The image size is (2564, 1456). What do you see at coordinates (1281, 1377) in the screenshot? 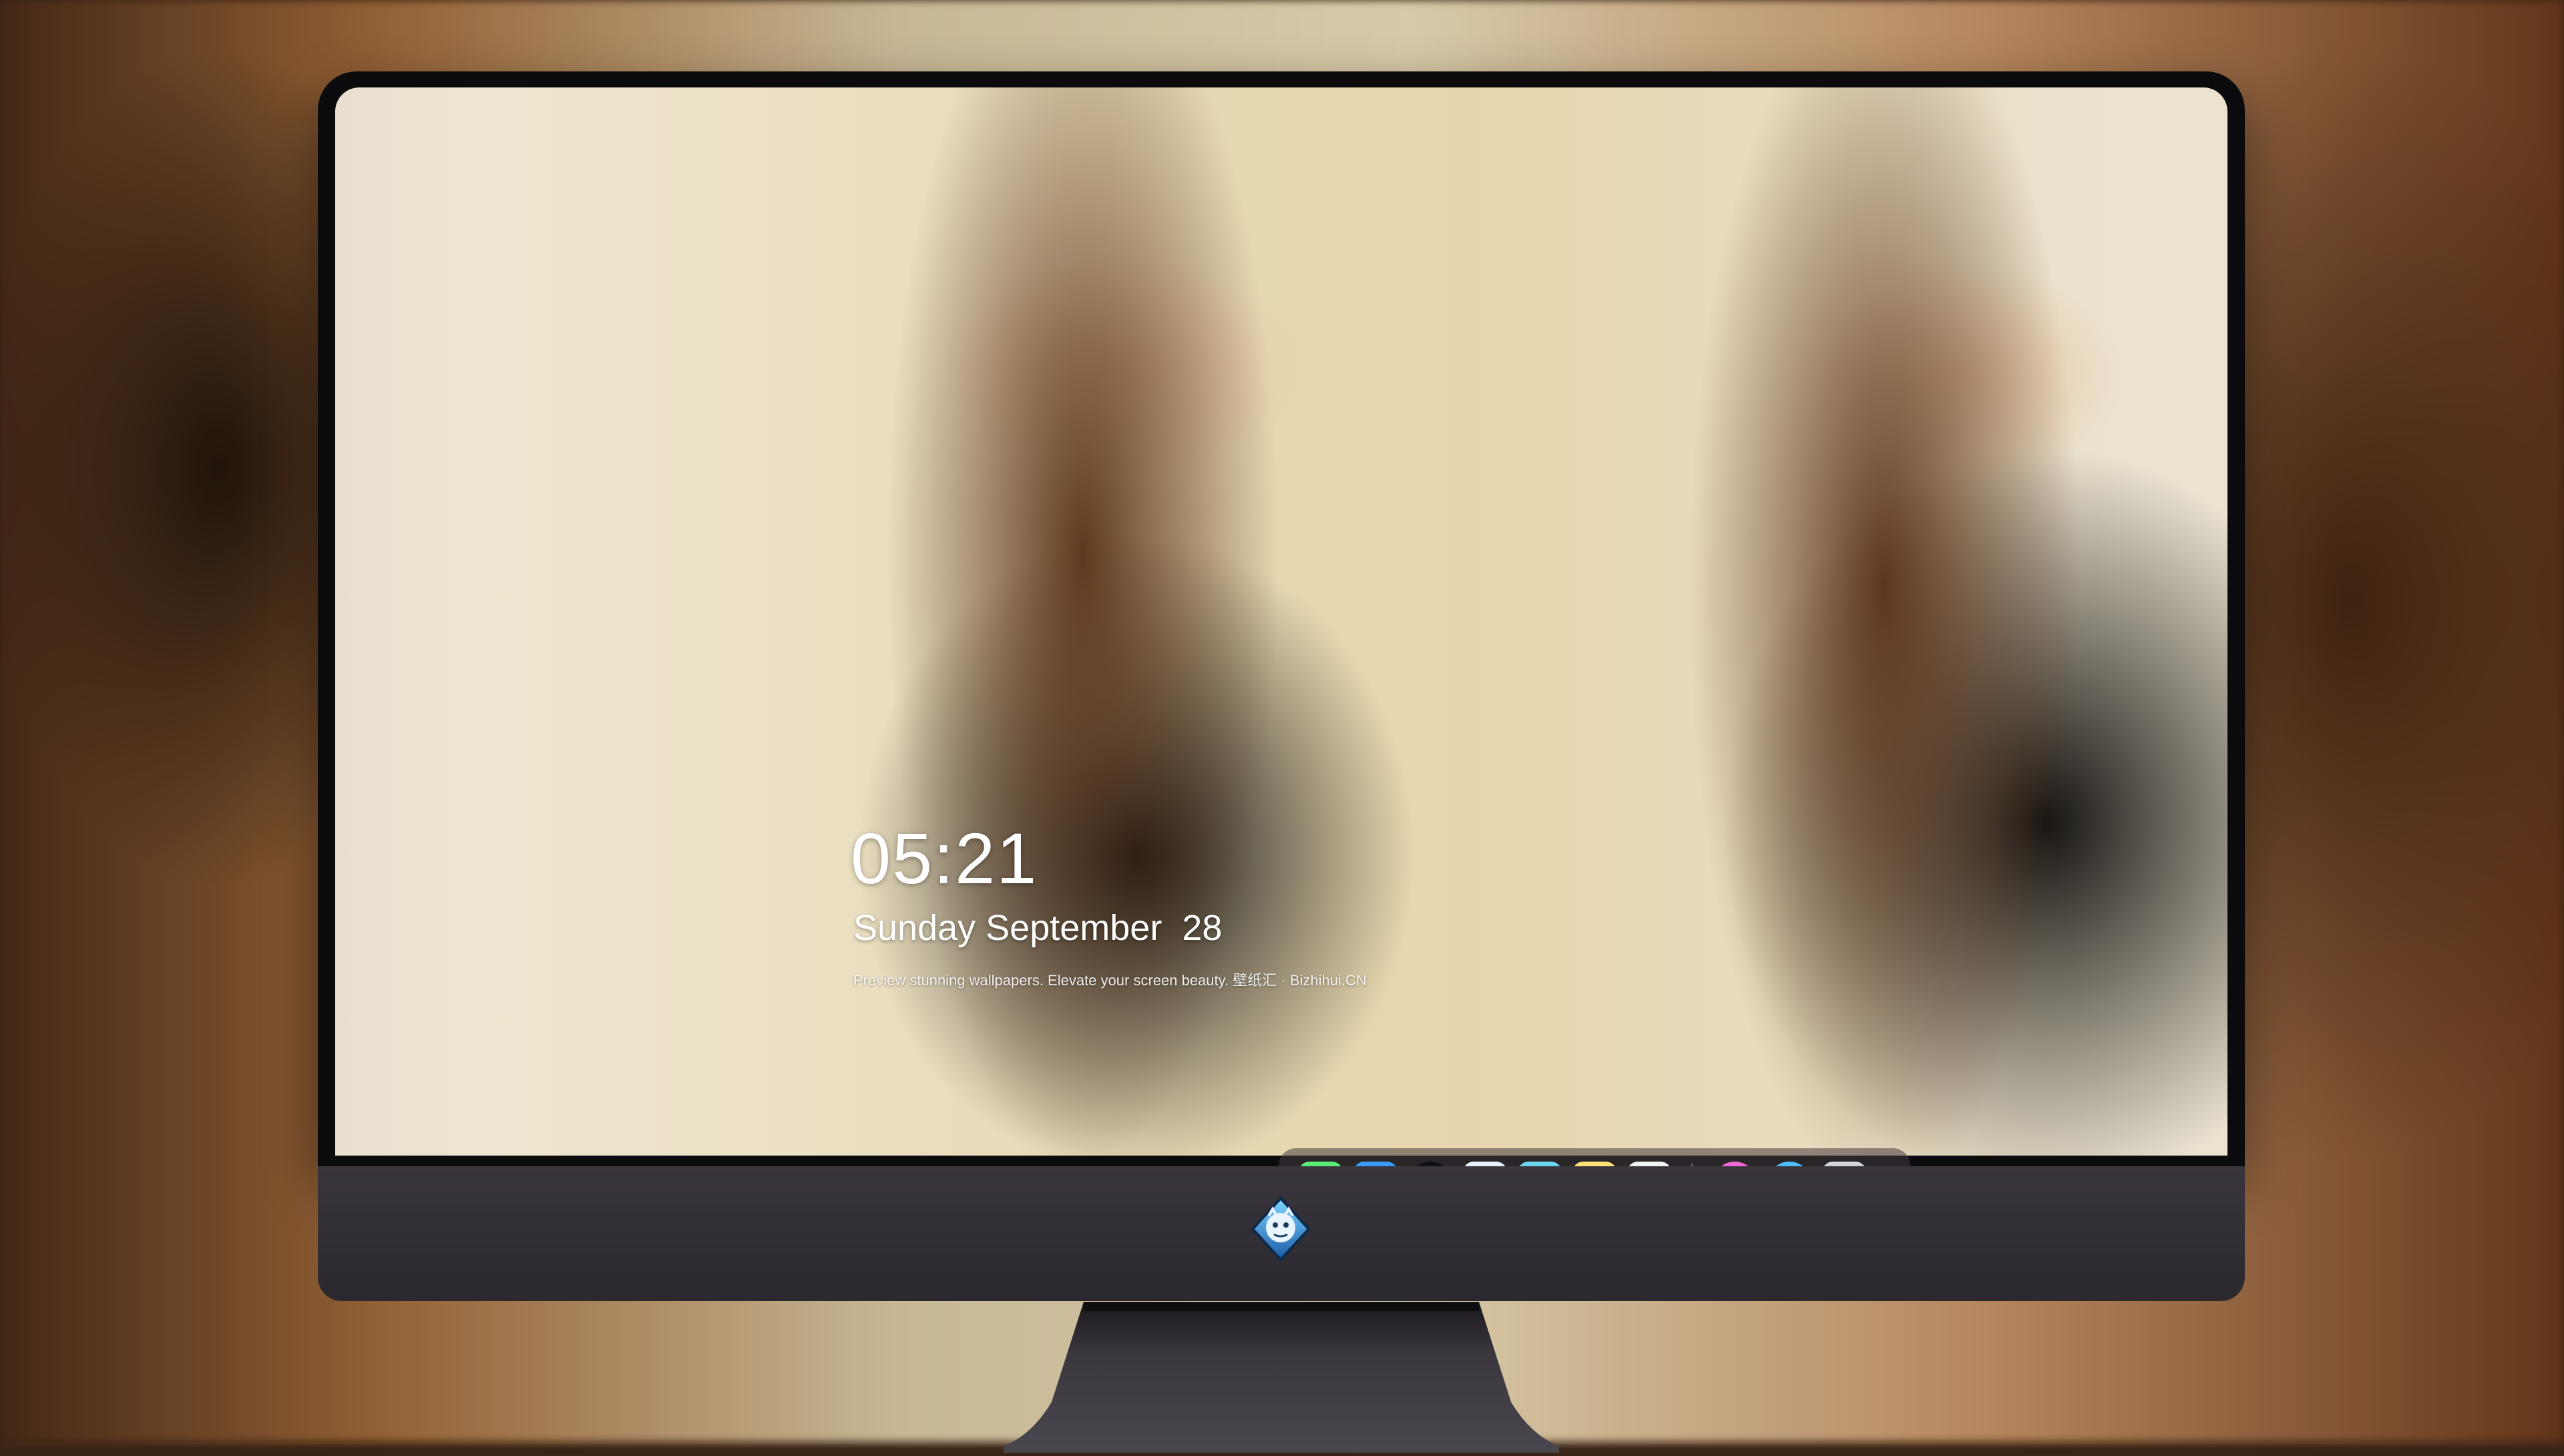
I see `monitor-stand` at bounding box center [1281, 1377].